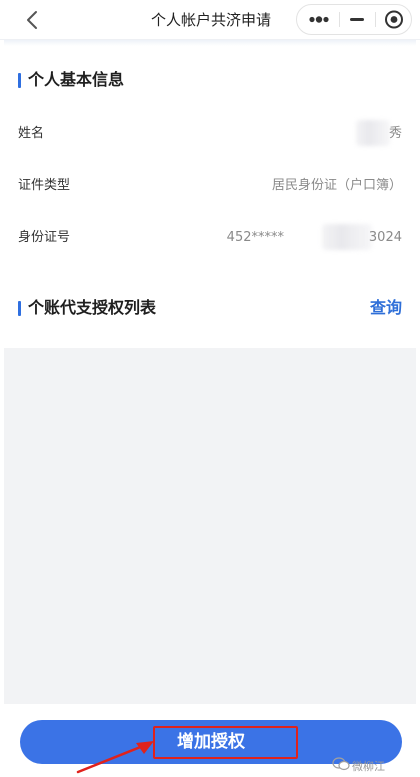  What do you see at coordinates (225, 742) in the screenshot?
I see `highlight-box` at bounding box center [225, 742].